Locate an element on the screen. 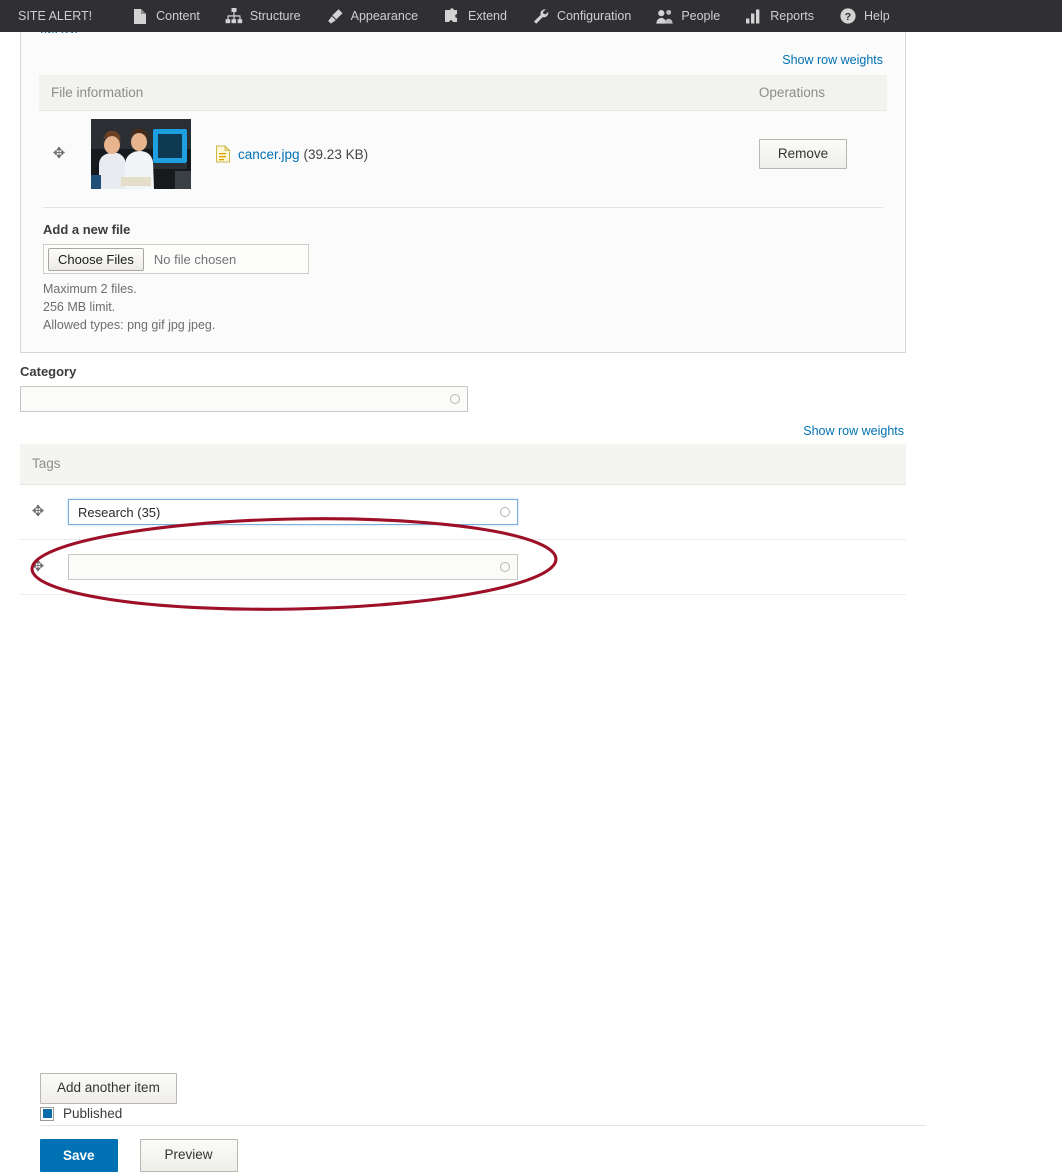  toolbar-item-label: People is located at coordinates (701, 15).